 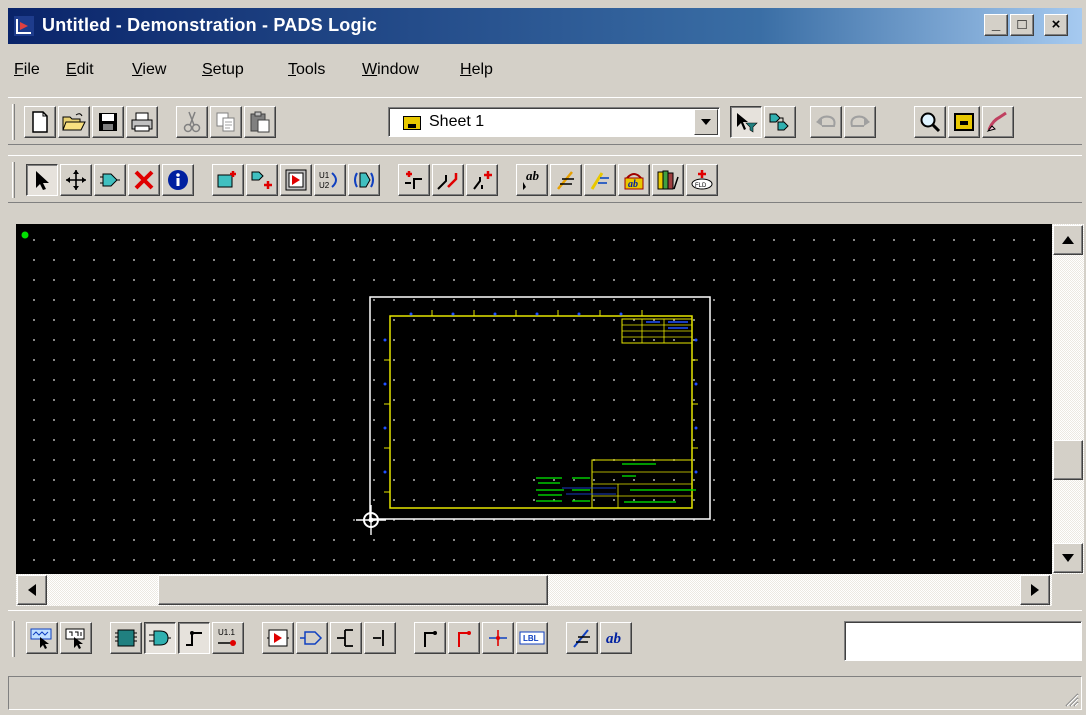 I want to click on add-field-button, so click(x=600, y=180).